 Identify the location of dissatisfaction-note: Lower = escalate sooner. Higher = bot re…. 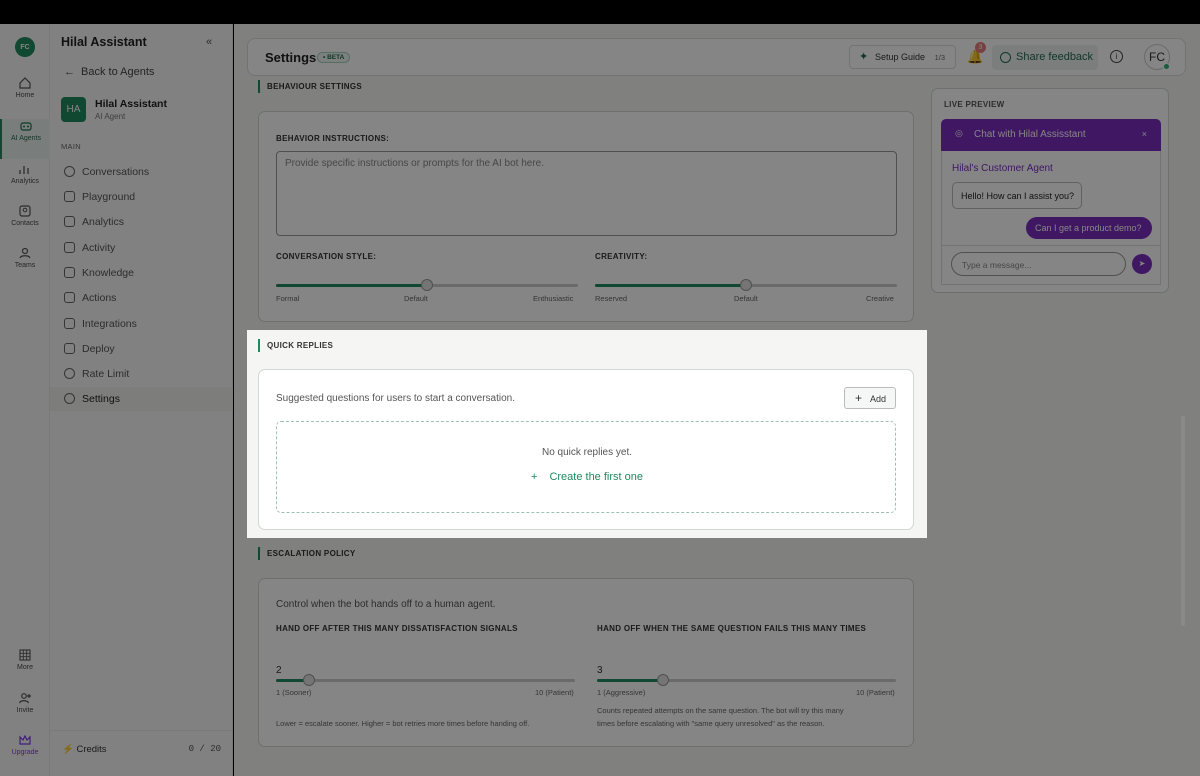
(403, 723).